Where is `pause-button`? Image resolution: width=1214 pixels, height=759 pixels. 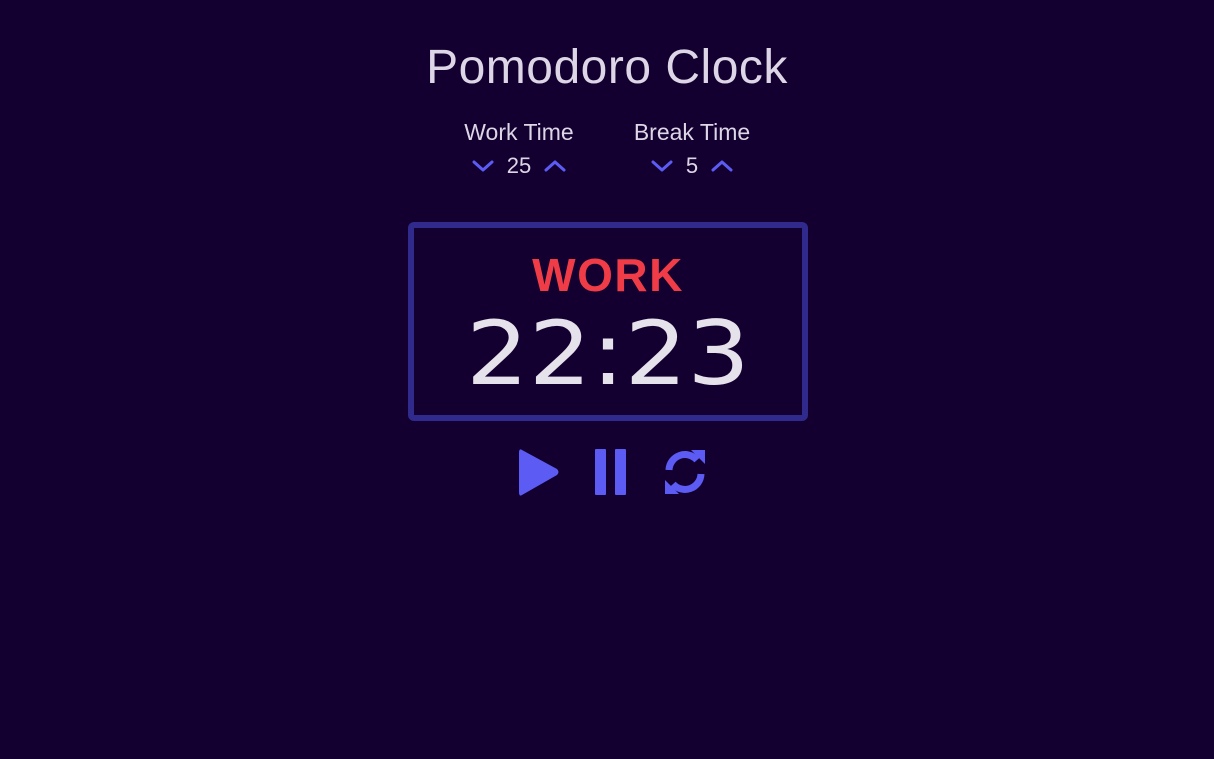 pause-button is located at coordinates (611, 474).